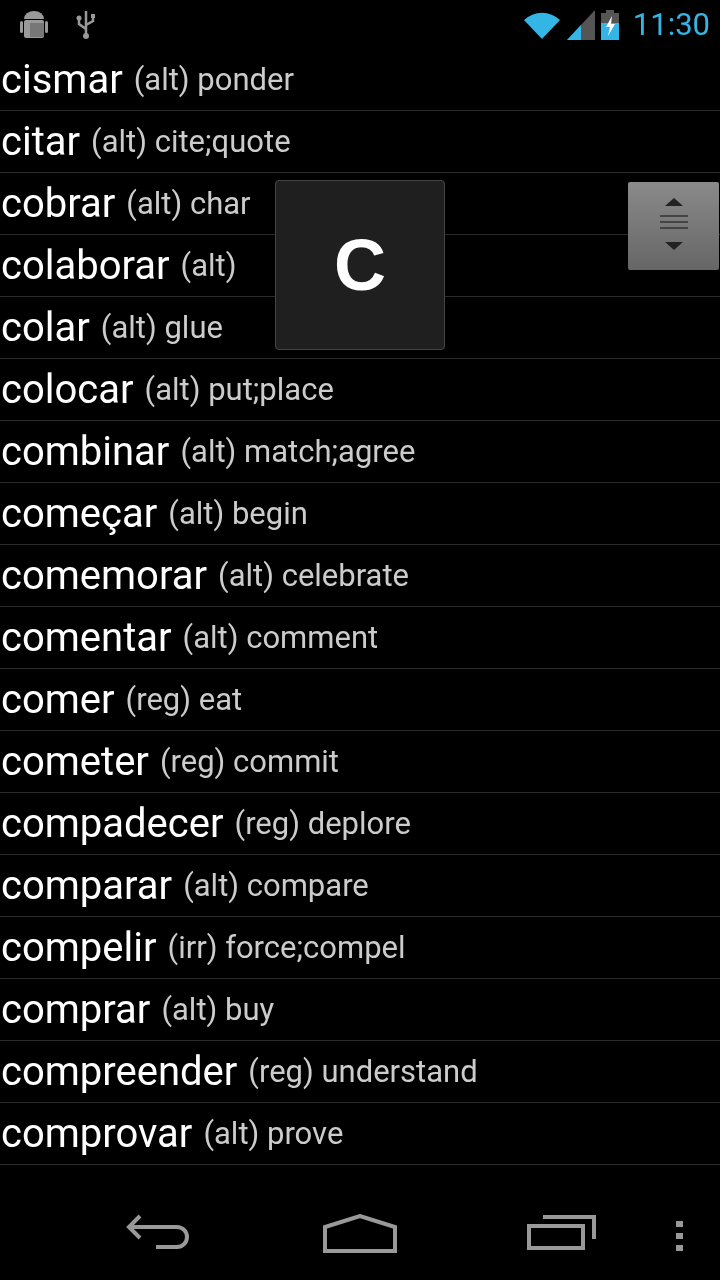 This screenshot has height=1280, width=720. I want to click on menu-icon, so click(680, 1236).